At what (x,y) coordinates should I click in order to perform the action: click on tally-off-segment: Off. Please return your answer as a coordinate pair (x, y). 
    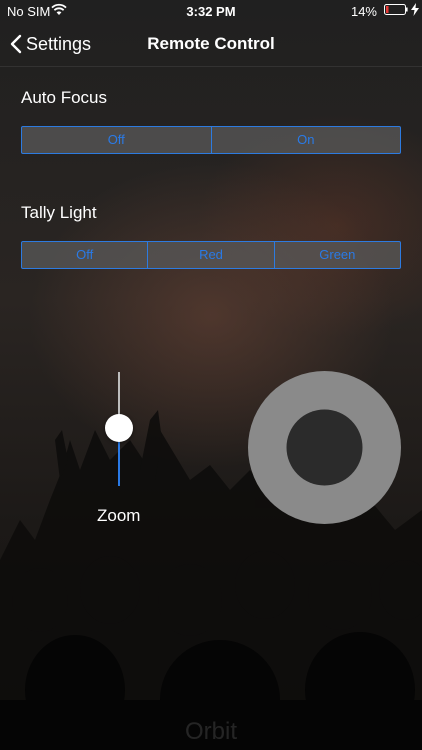
    Looking at the image, I should click on (85, 255).